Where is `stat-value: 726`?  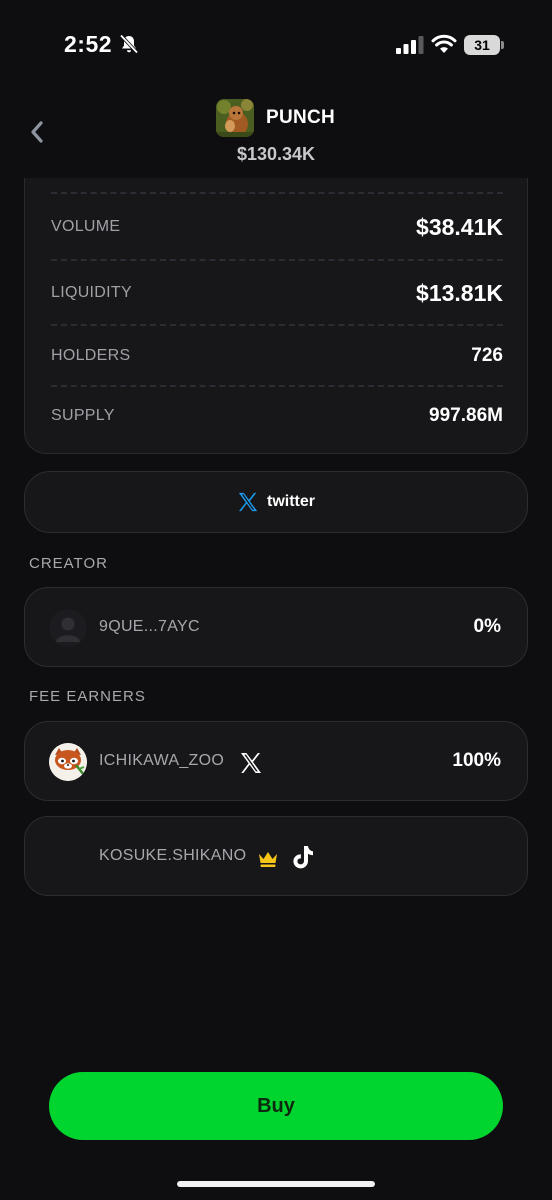 stat-value: 726 is located at coordinates (487, 355).